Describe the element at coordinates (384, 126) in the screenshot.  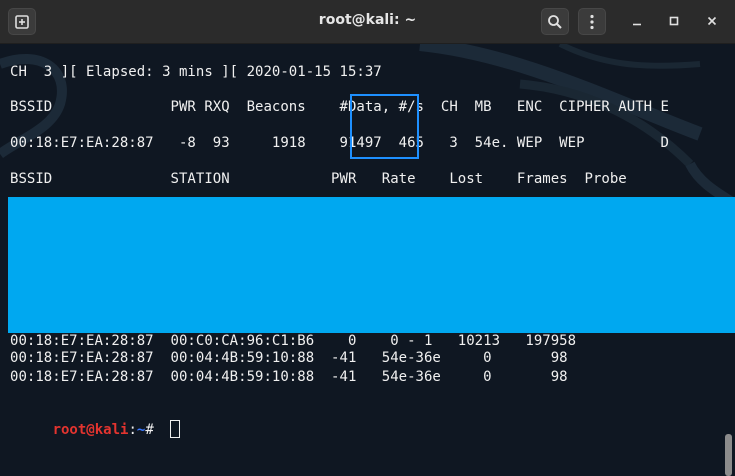
I see `data-column-highlight` at that location.